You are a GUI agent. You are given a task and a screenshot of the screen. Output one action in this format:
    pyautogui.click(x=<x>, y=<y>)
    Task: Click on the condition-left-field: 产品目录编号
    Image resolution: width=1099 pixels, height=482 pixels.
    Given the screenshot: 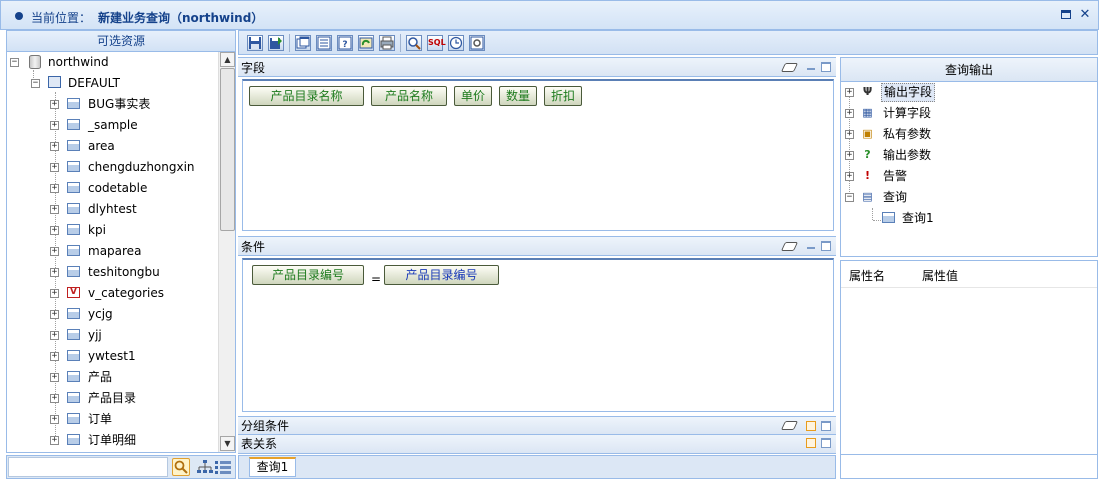 What is the action you would take?
    pyautogui.click(x=308, y=275)
    